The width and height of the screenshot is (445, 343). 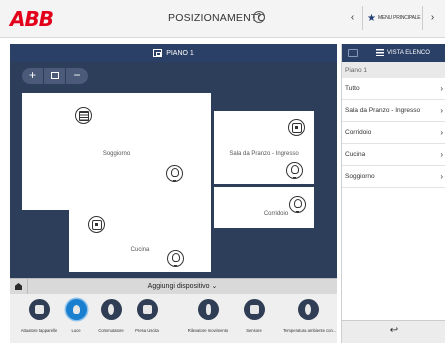 What do you see at coordinates (383, 110) in the screenshot?
I see `list-item-label: Sala da Pranzo - Ingresso` at bounding box center [383, 110].